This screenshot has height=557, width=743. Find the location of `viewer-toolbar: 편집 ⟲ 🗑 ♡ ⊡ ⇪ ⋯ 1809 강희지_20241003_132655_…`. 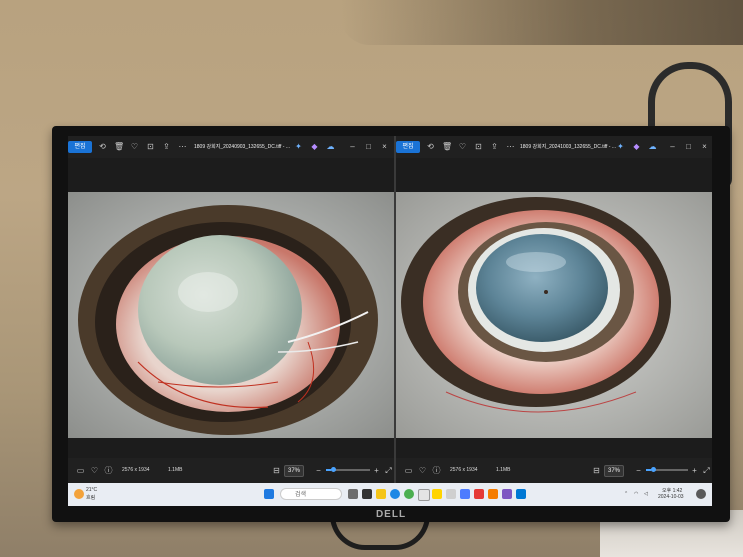

viewer-toolbar: 편집 ⟲ 🗑 ♡ ⊡ ⇪ ⋯ 1809 강희지_20241003_132655_… is located at coordinates (554, 147).